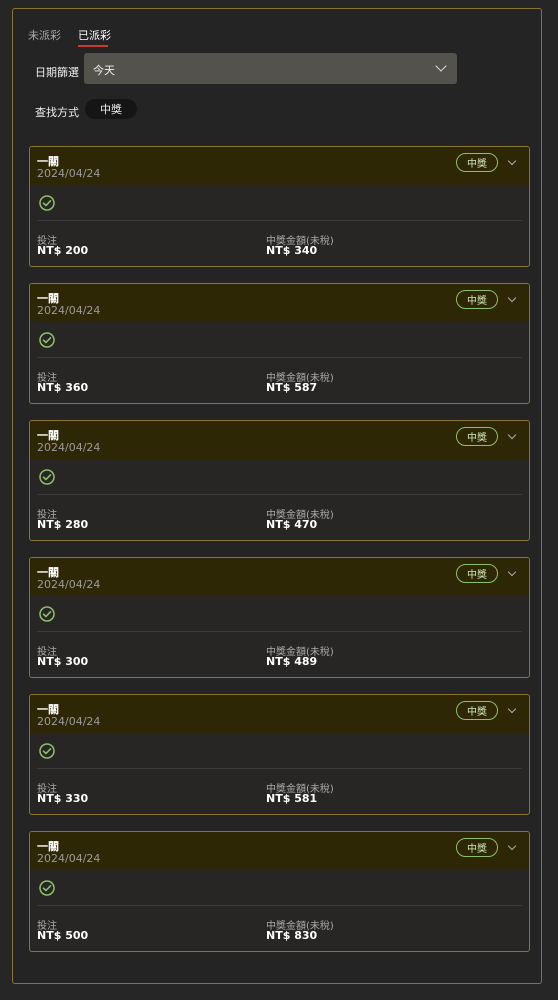 Image resolution: width=558 pixels, height=1000 pixels. Describe the element at coordinates (270, 68) in the screenshot. I see `date-filter-select: 今天` at that location.